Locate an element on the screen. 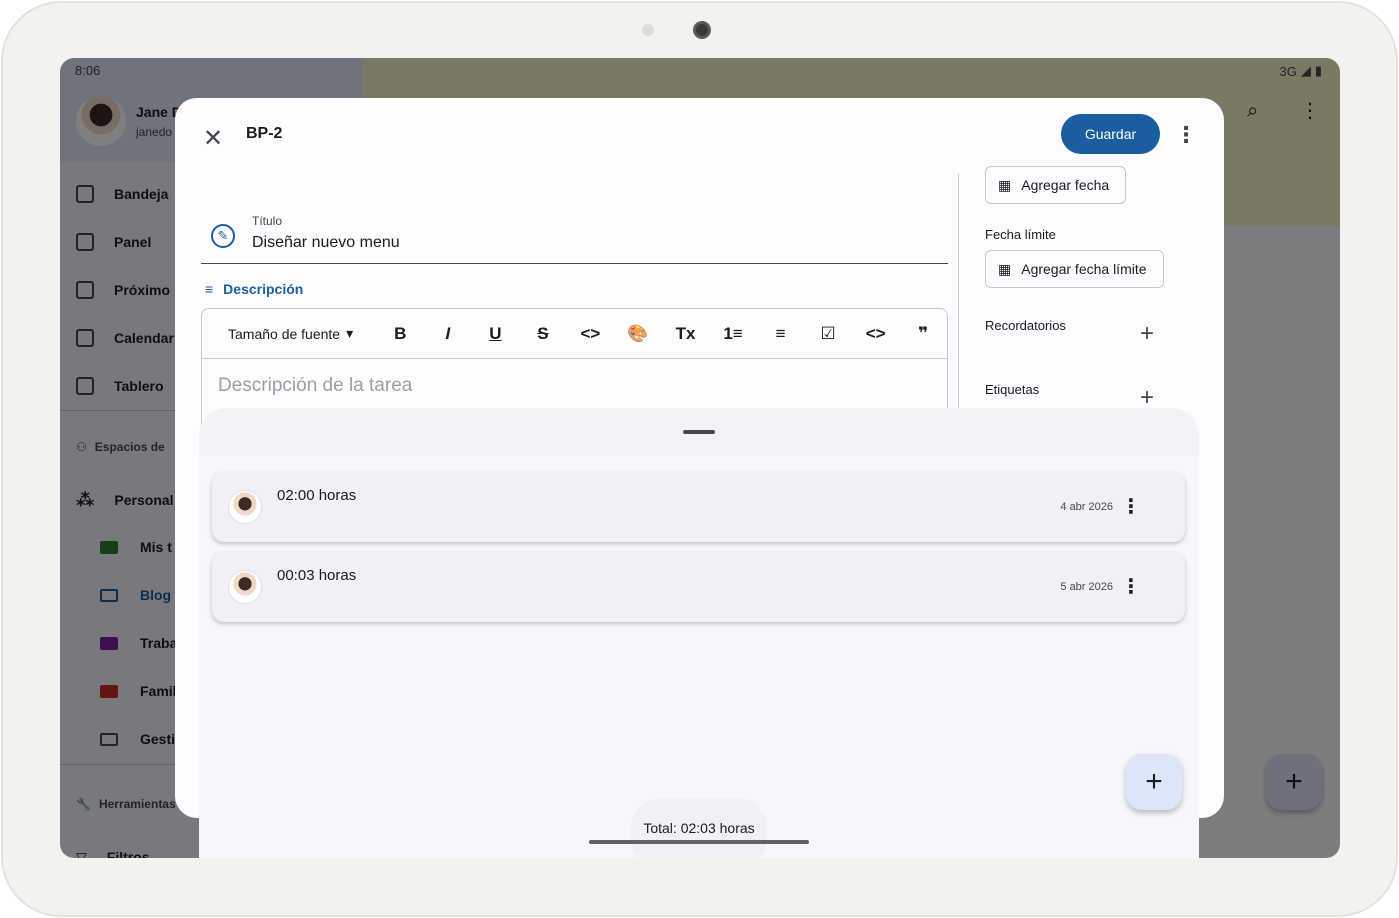 The width and height of the screenshot is (1399, 918). checkbox-list-icon: ☑ is located at coordinates (828, 334).